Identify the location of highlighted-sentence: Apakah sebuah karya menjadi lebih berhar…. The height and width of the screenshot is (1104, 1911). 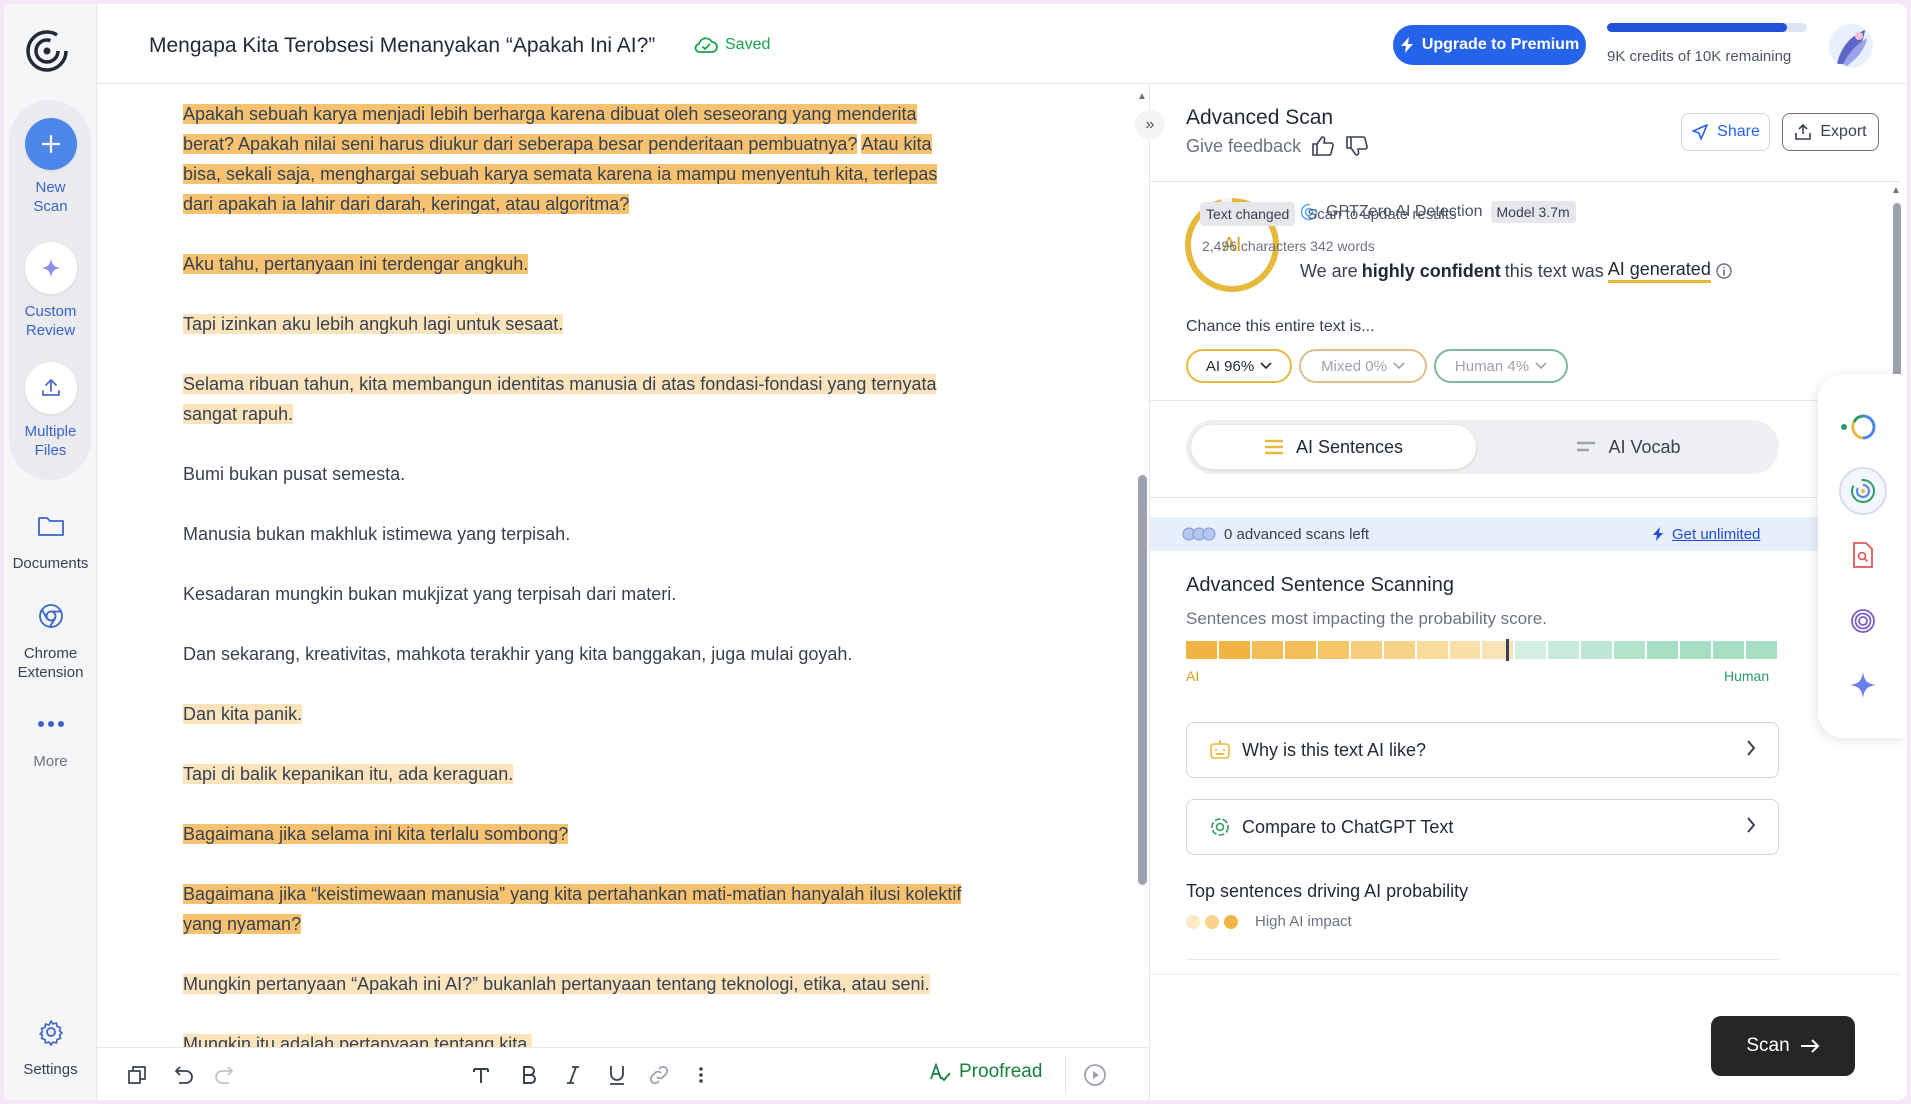
(550, 129).